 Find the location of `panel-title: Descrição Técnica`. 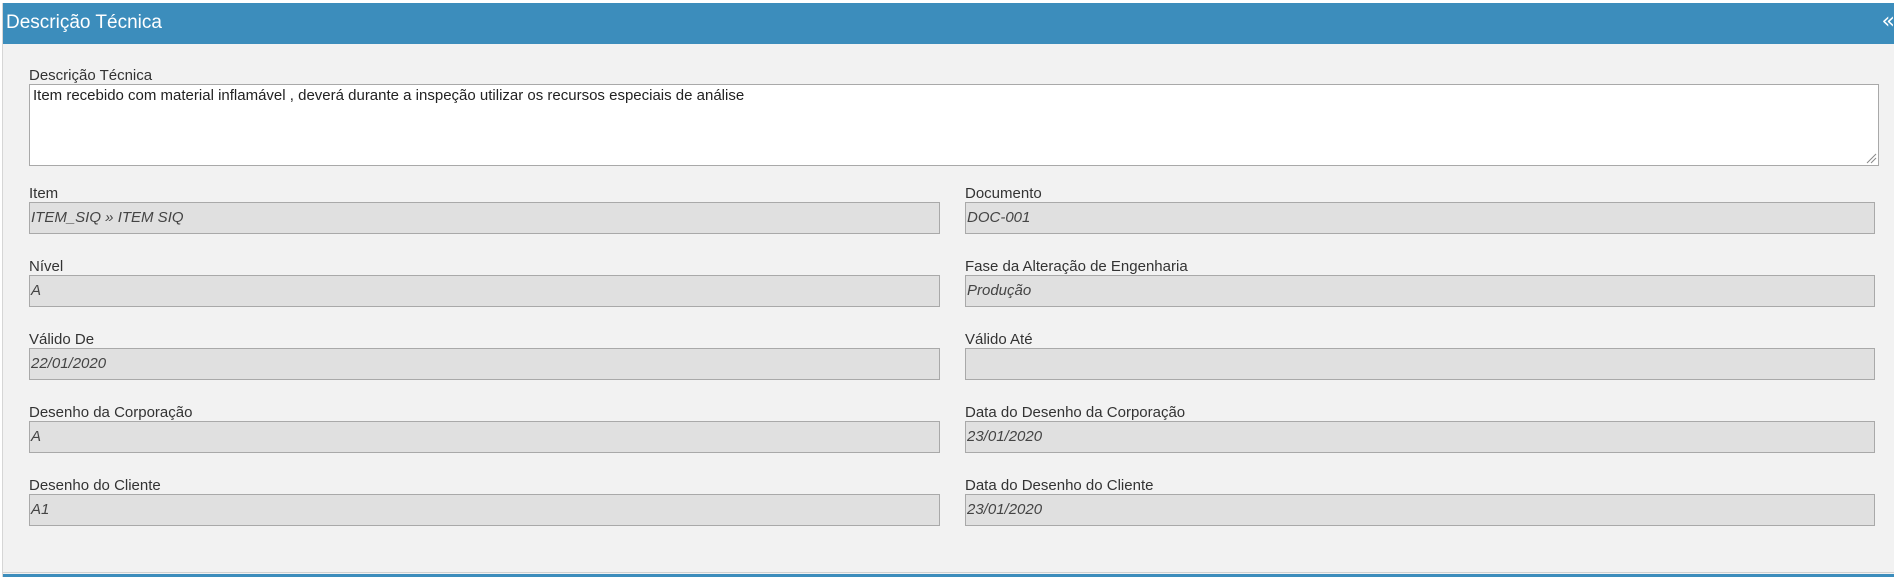

panel-title: Descrição Técnica is located at coordinates (84, 22).